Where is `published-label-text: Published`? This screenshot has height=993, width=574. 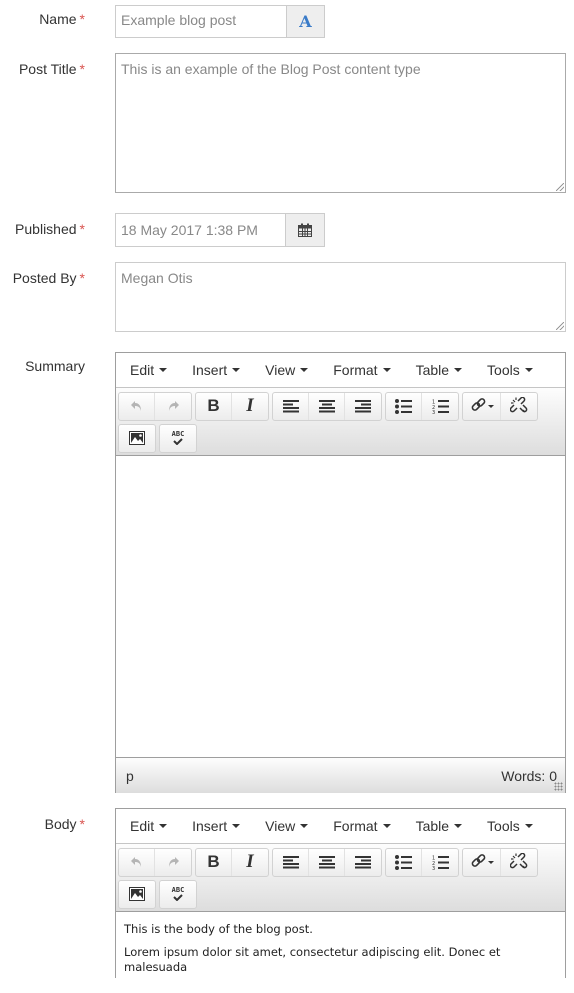
published-label-text: Published is located at coordinates (46, 229).